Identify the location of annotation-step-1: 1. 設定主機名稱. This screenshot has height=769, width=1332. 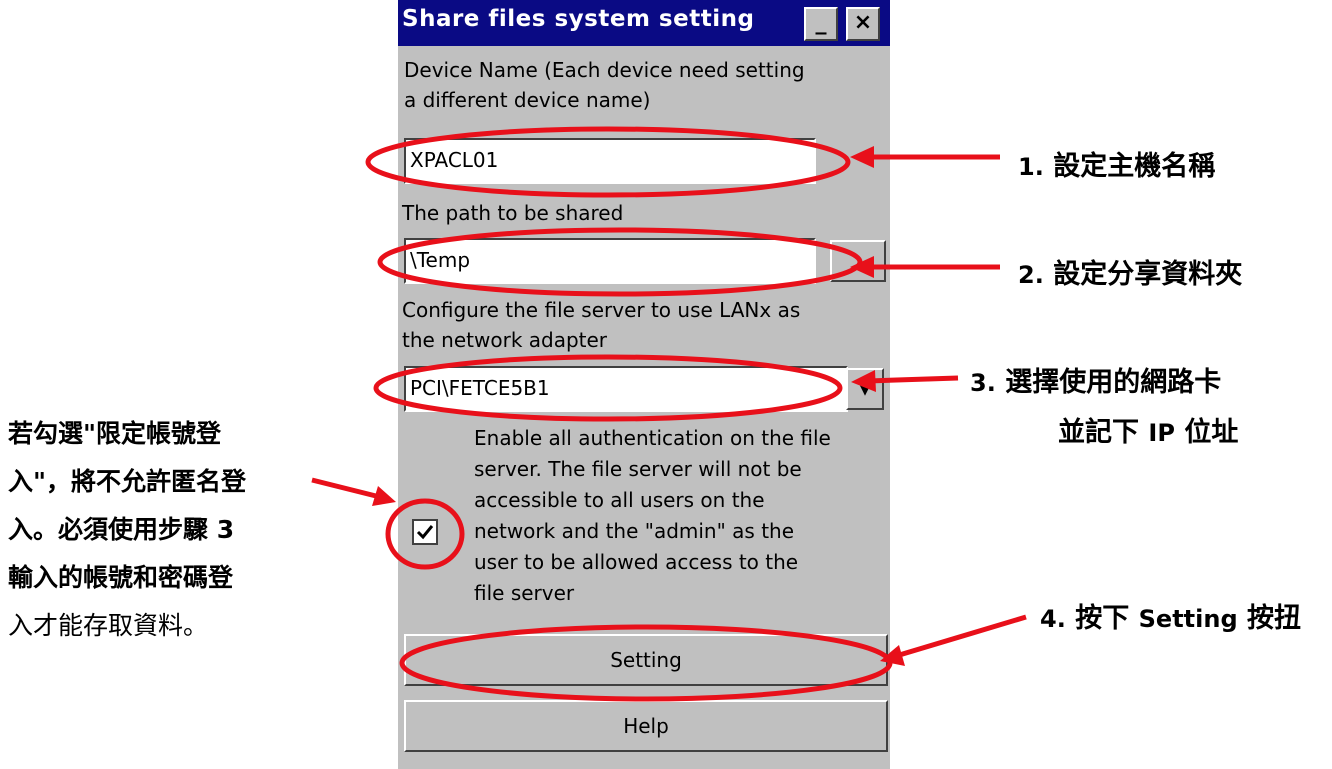
(1117, 166).